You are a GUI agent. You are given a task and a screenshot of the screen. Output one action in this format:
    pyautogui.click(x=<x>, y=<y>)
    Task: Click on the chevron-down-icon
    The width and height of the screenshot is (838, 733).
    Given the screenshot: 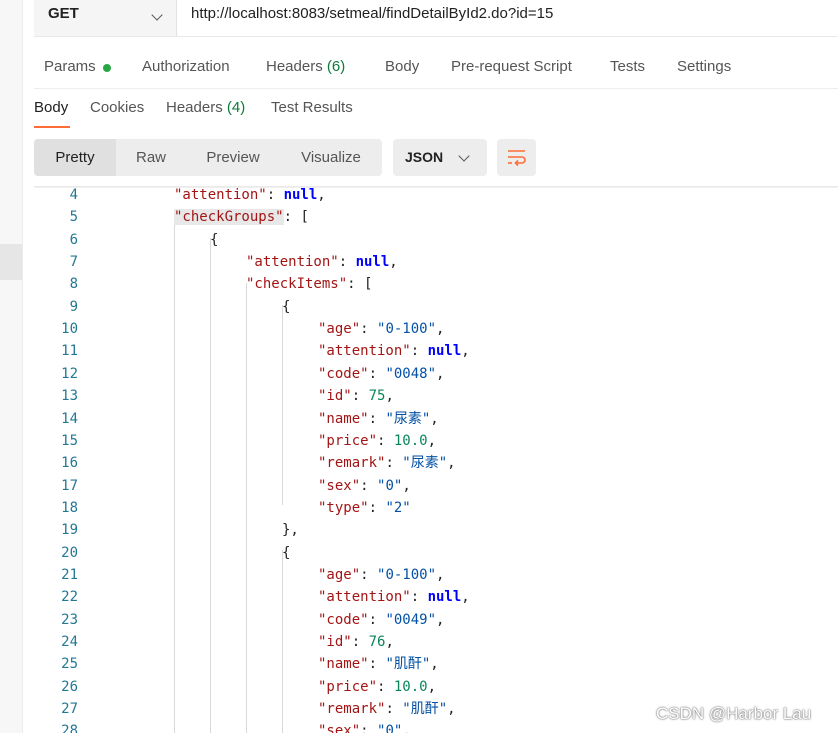 What is the action you would take?
    pyautogui.click(x=464, y=156)
    